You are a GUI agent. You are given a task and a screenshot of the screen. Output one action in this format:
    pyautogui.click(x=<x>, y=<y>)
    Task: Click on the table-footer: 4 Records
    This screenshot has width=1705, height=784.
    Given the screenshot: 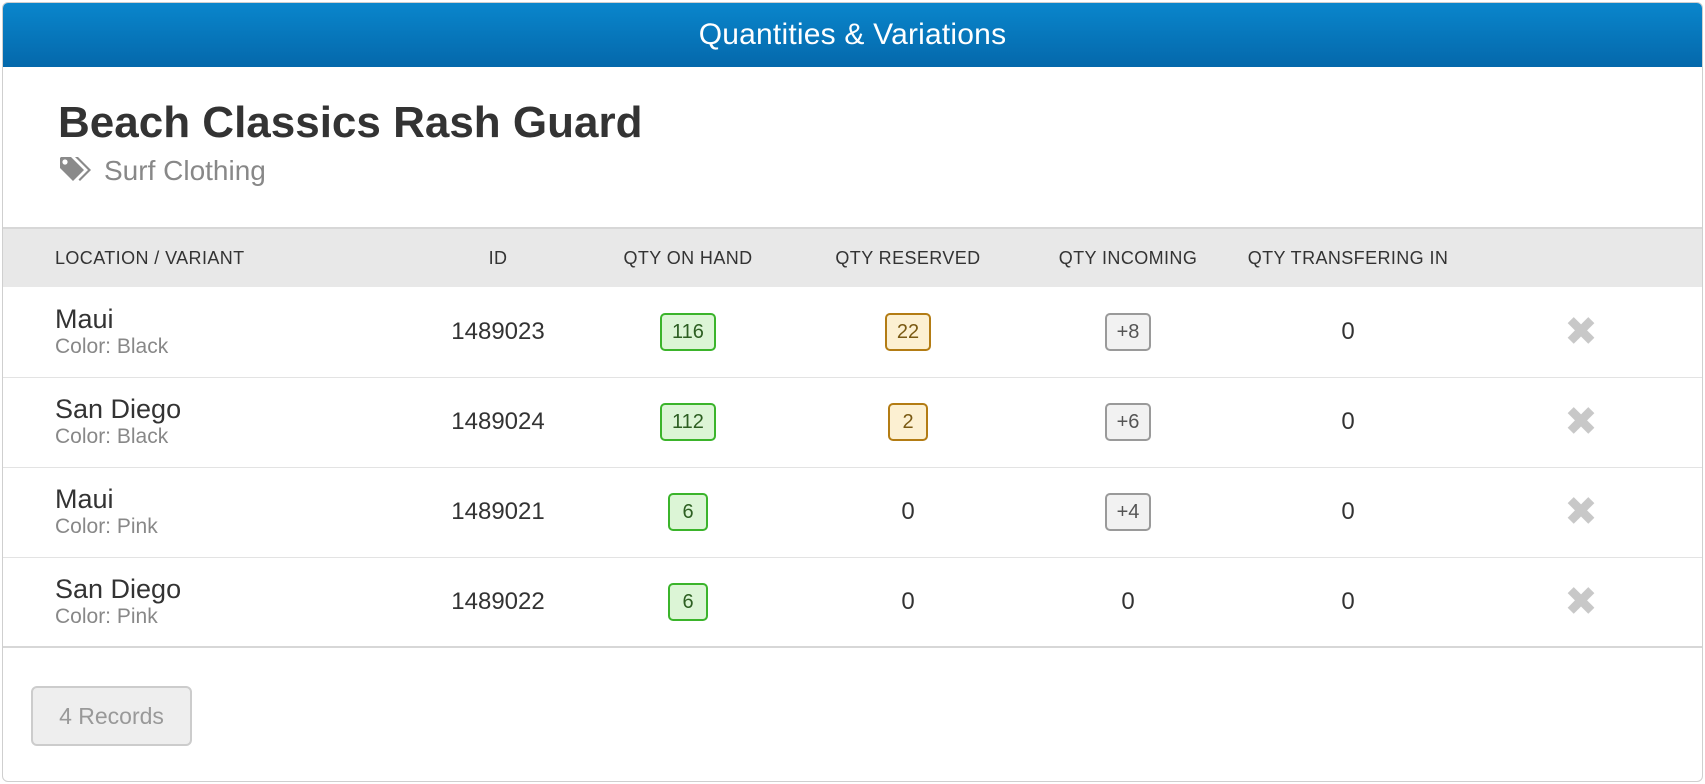 What is the action you would take?
    pyautogui.click(x=852, y=697)
    